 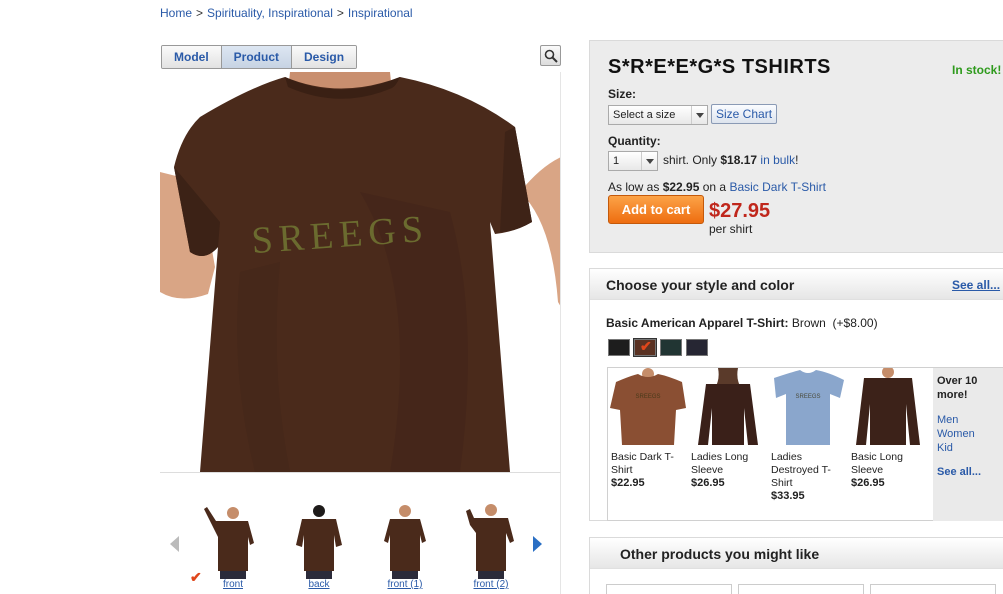 What do you see at coordinates (176, 13) in the screenshot?
I see `breadcrumb-home: Home` at bounding box center [176, 13].